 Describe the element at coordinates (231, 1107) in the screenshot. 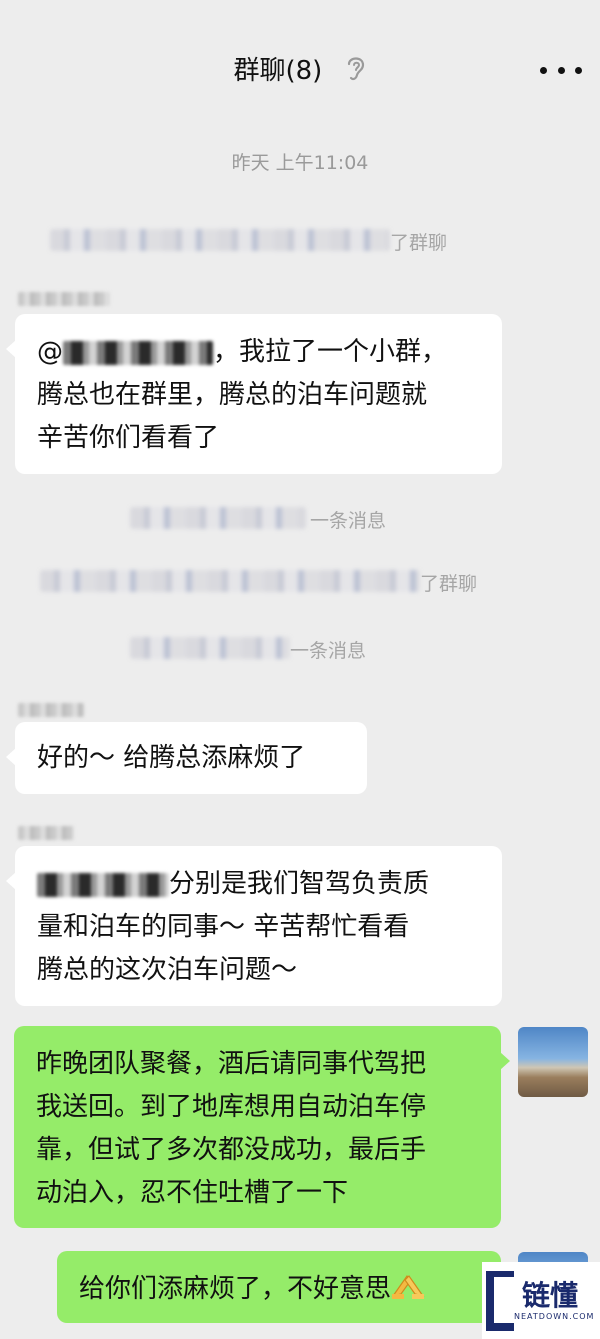

I see `message-text: 我送回。到了地库想用自动泊车停` at that location.